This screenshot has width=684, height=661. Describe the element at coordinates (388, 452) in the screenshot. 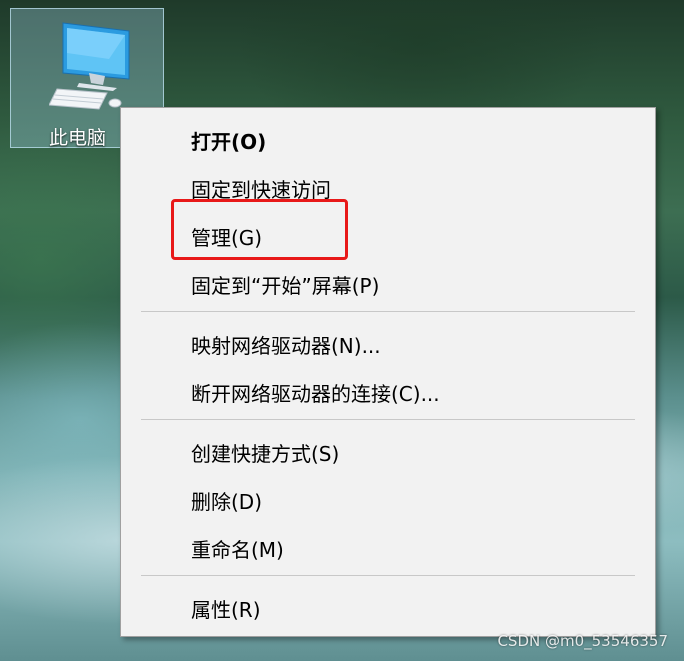

I see `menu-item-create-shortcut: 创建快捷方式(S)` at that location.